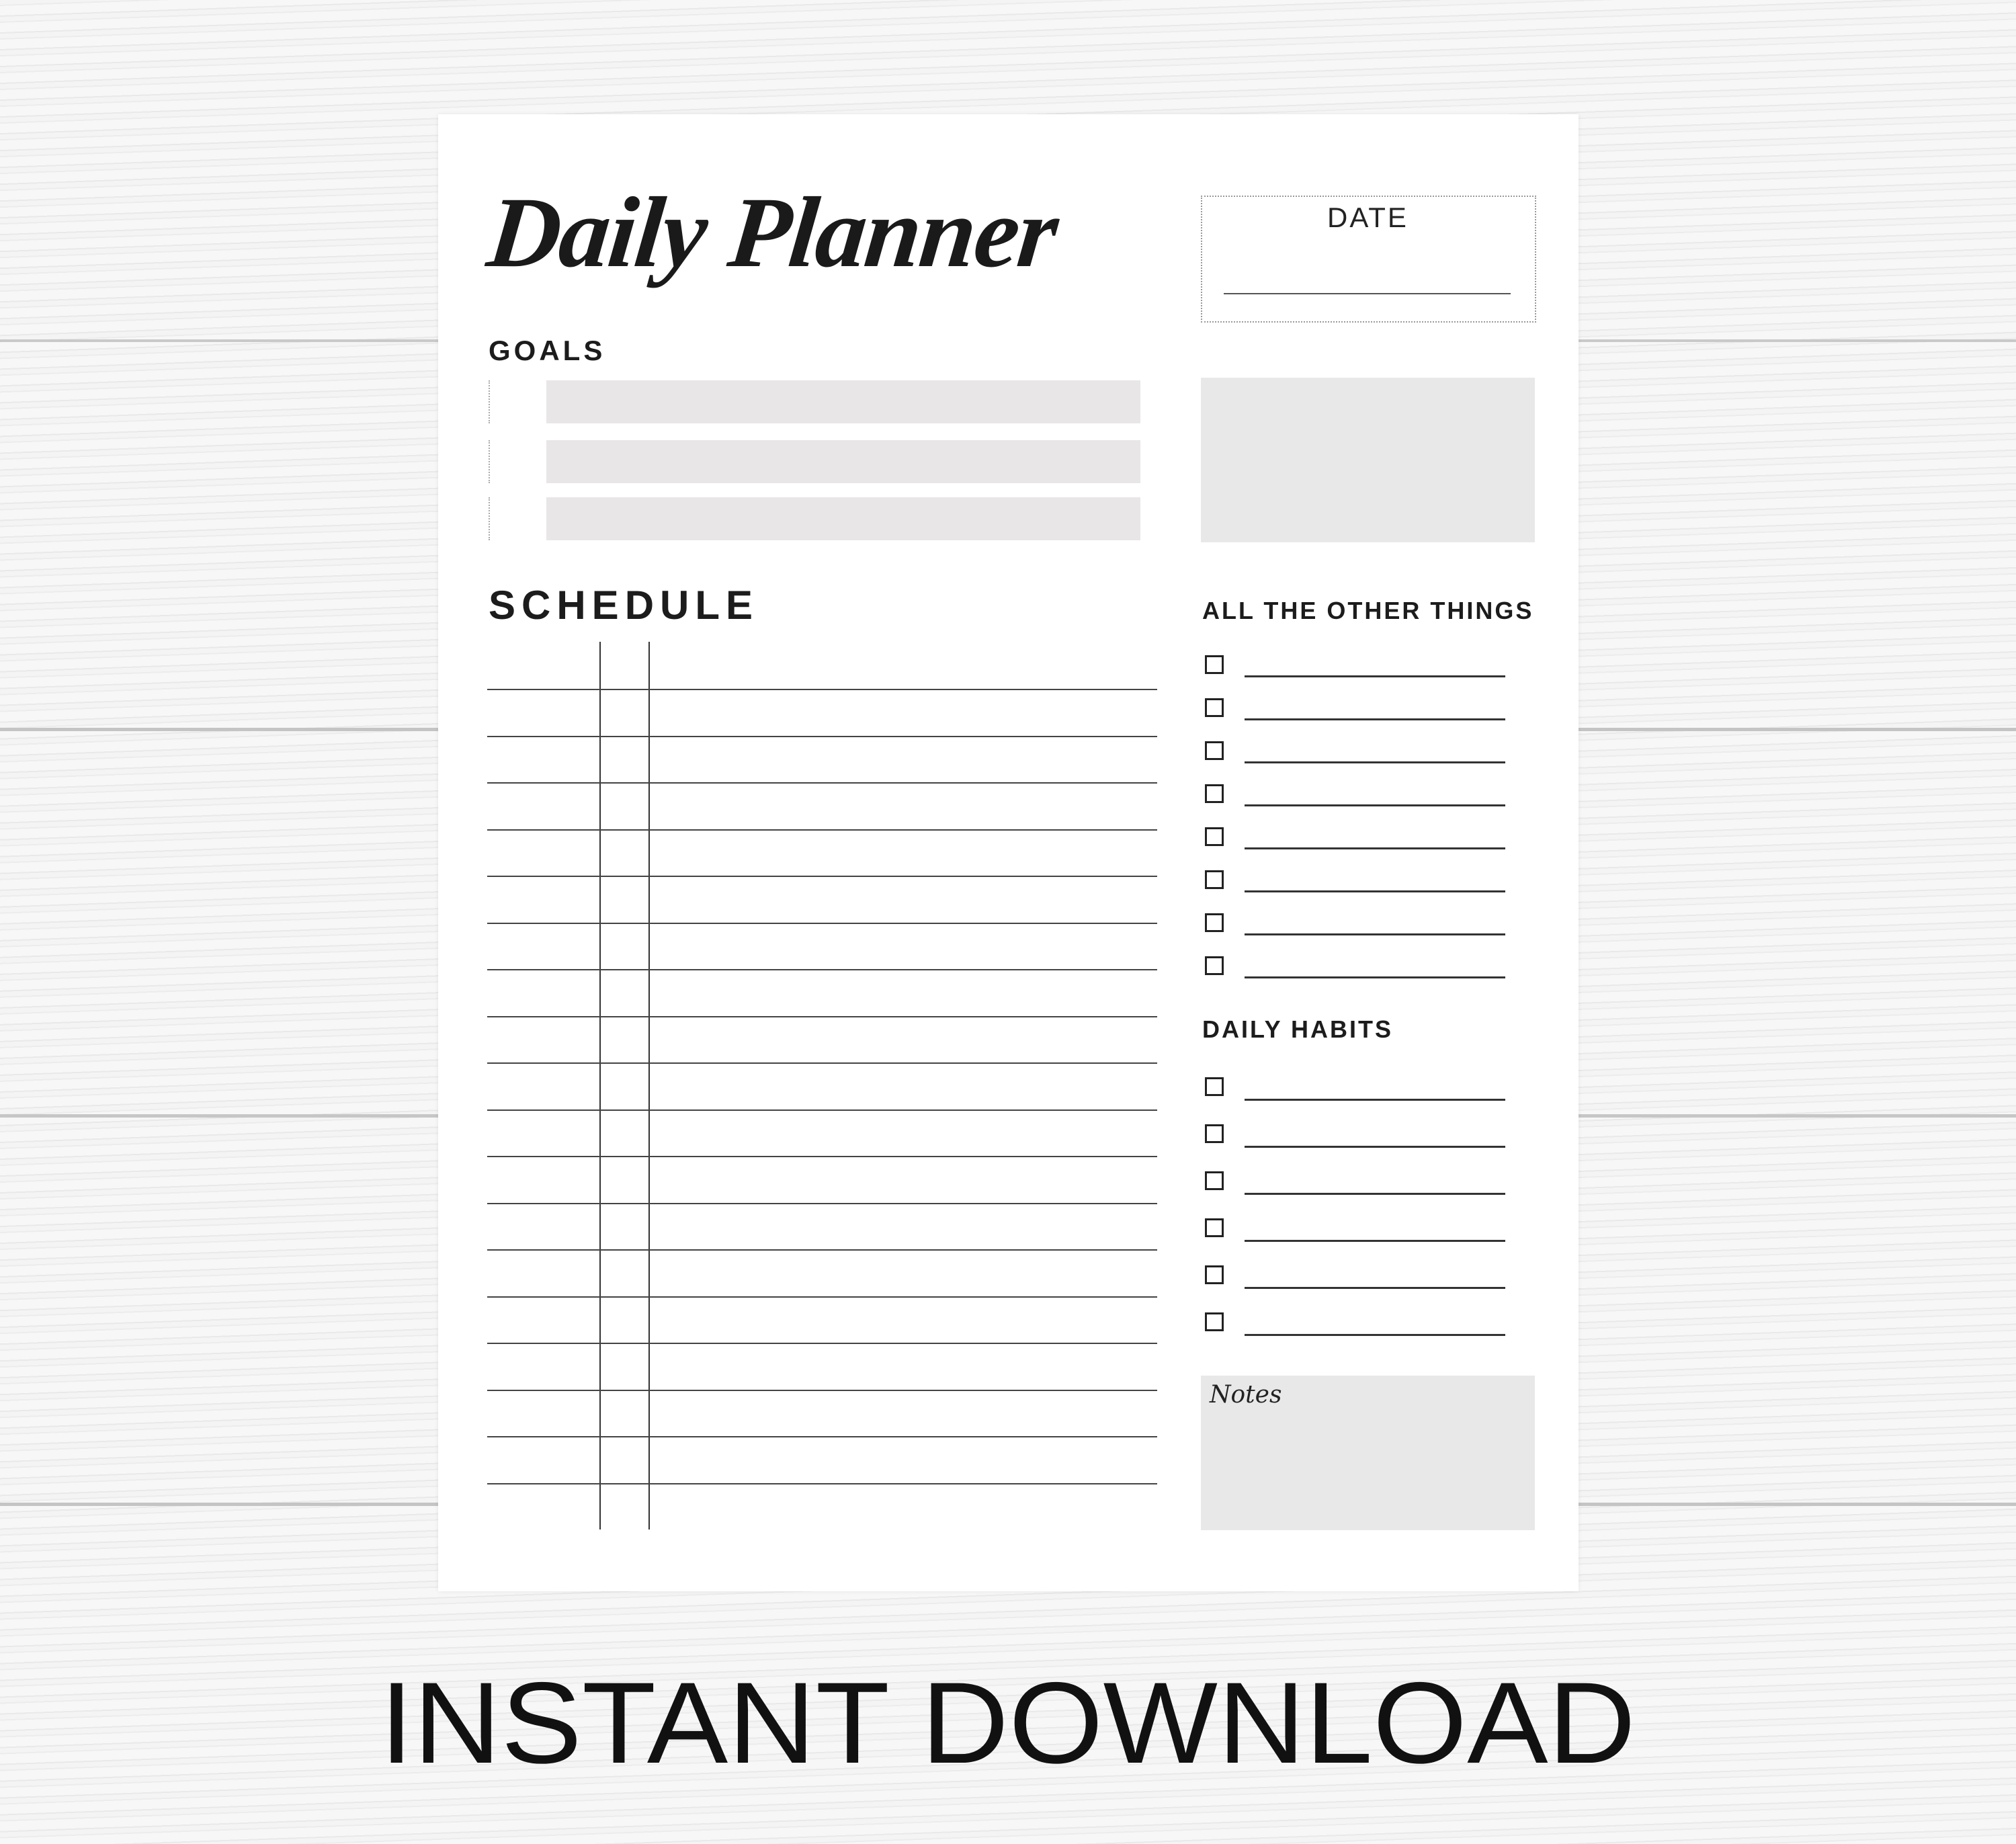 The image size is (2016, 1844). I want to click on instant-download-text: INSTANT DOWNLOAD, so click(1008, 1723).